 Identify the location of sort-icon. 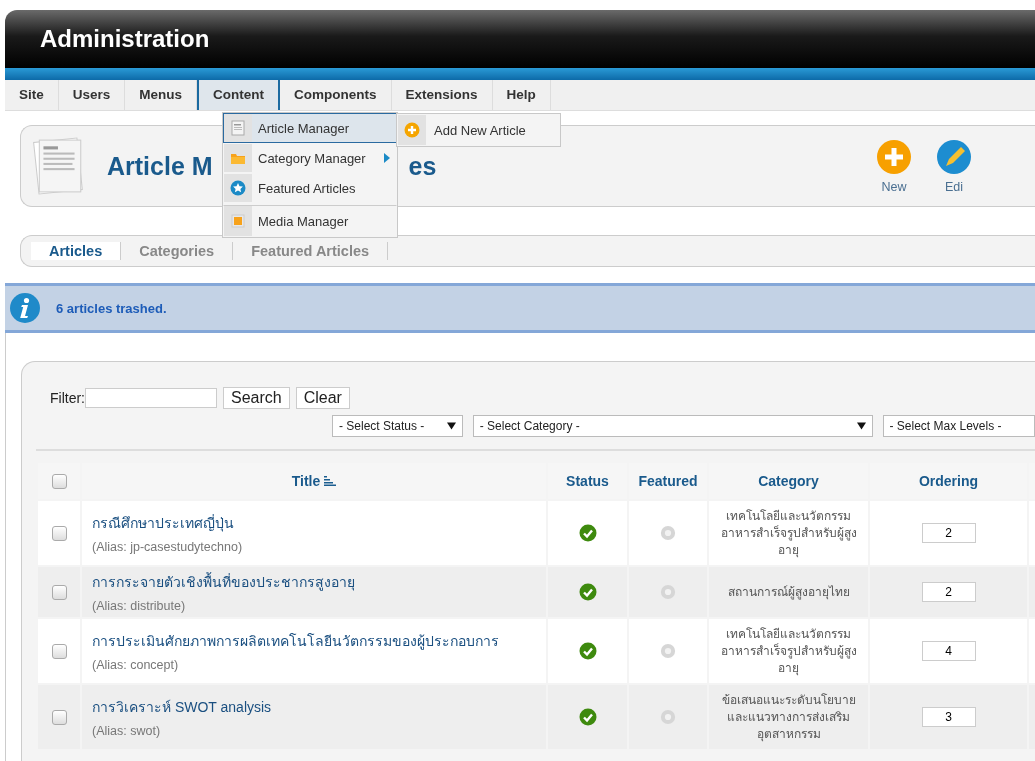
(330, 481).